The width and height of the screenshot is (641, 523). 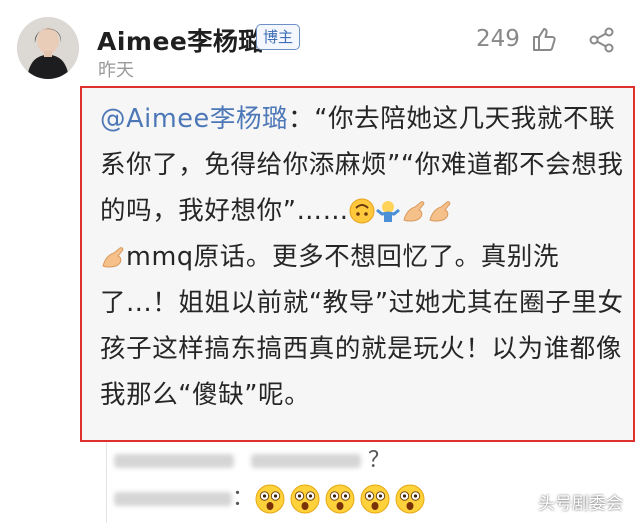 What do you see at coordinates (194, 119) in the screenshot?
I see `mention-link: @Aimee李杨璐` at bounding box center [194, 119].